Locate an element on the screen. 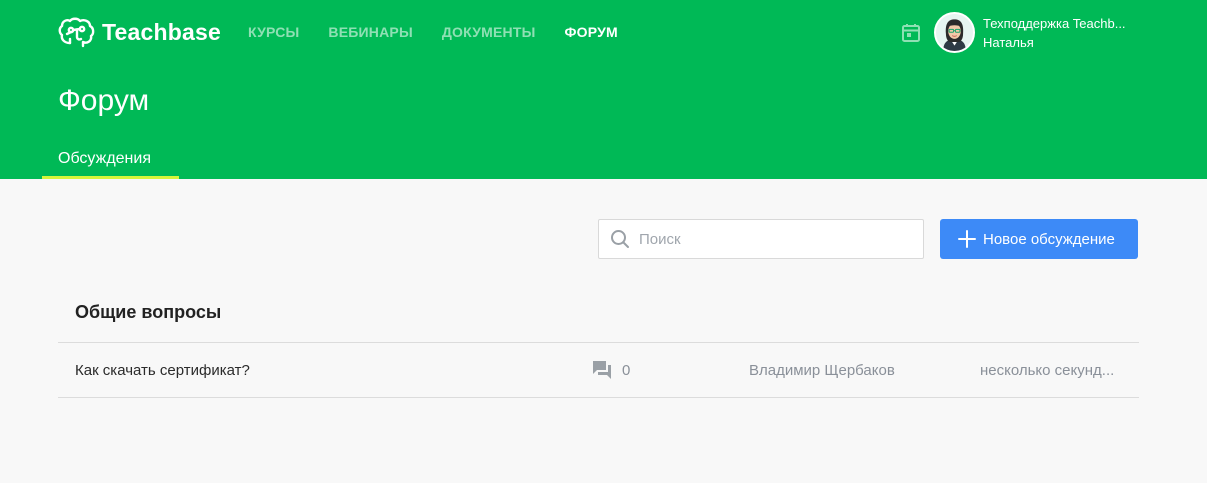 The width and height of the screenshot is (1207, 483). search-icon is located at coordinates (620, 239).